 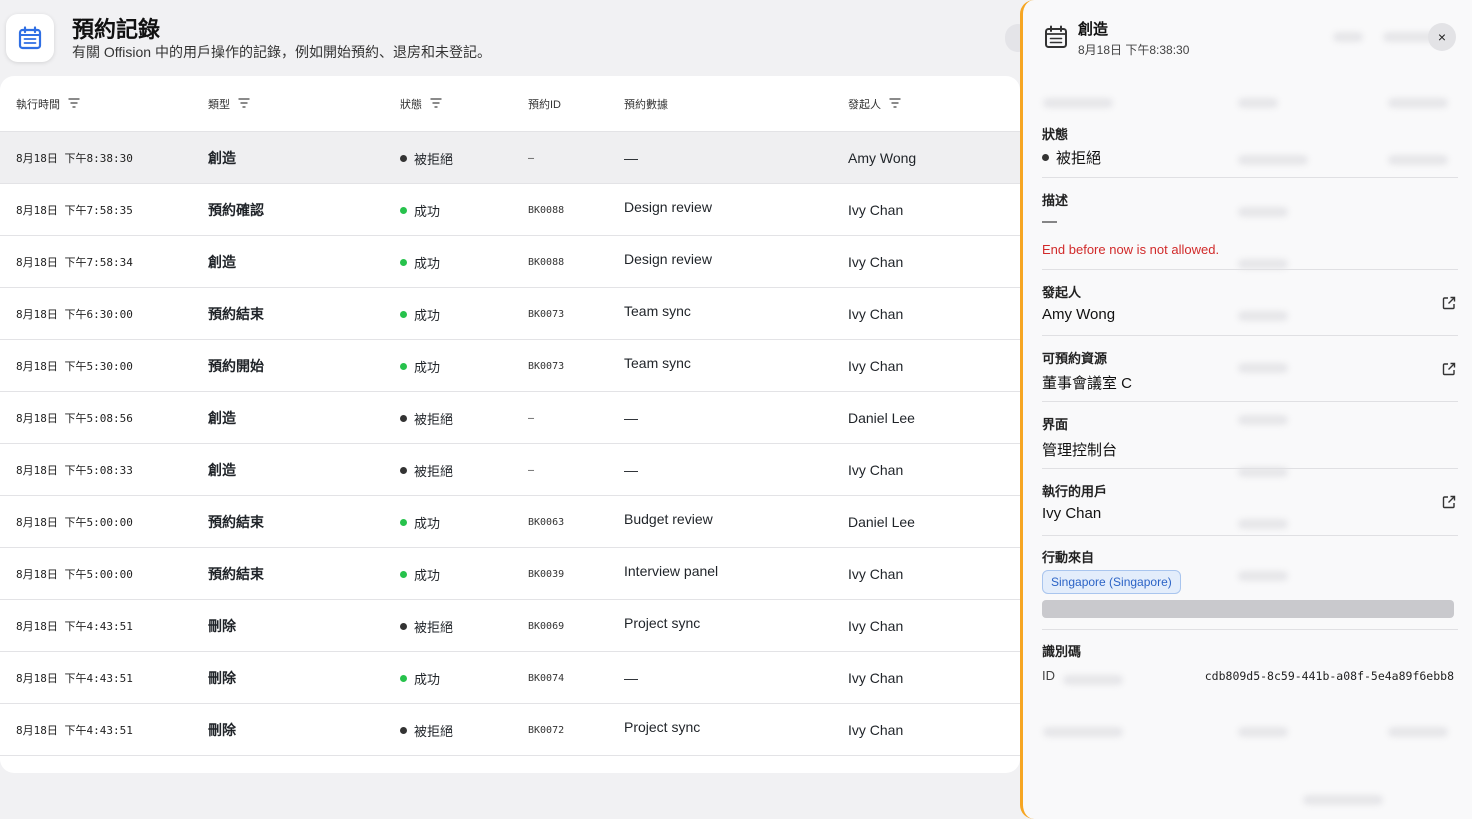 I want to click on panel-title: 創造, so click(x=1093, y=29).